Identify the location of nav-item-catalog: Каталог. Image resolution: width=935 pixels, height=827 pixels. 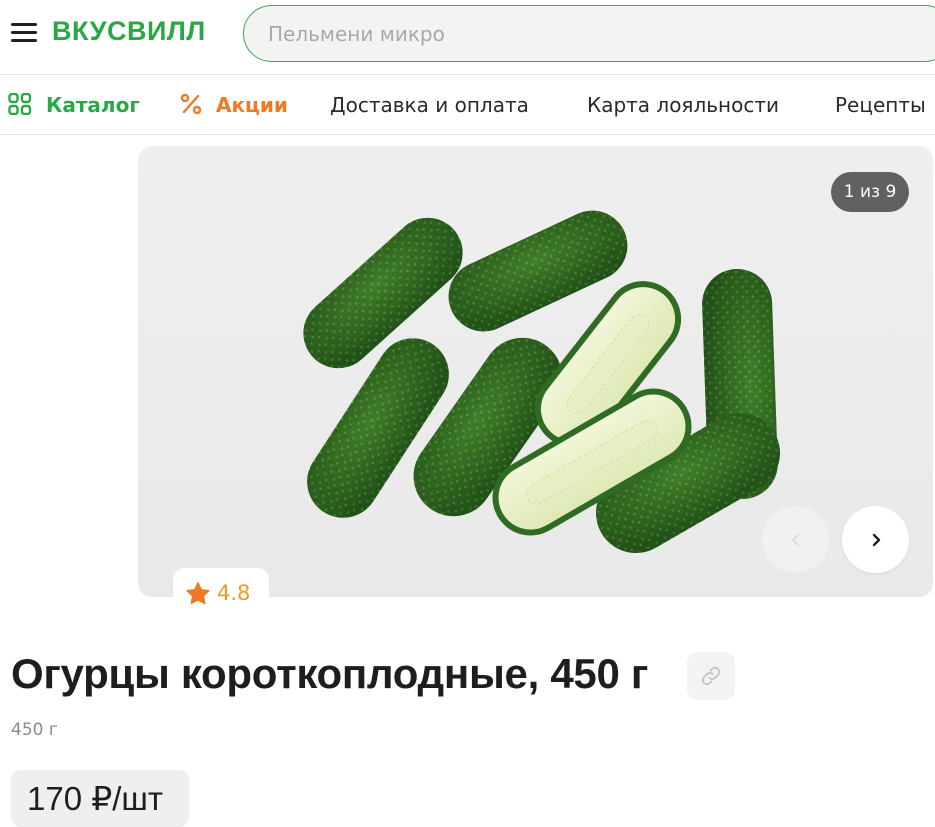
(74, 106).